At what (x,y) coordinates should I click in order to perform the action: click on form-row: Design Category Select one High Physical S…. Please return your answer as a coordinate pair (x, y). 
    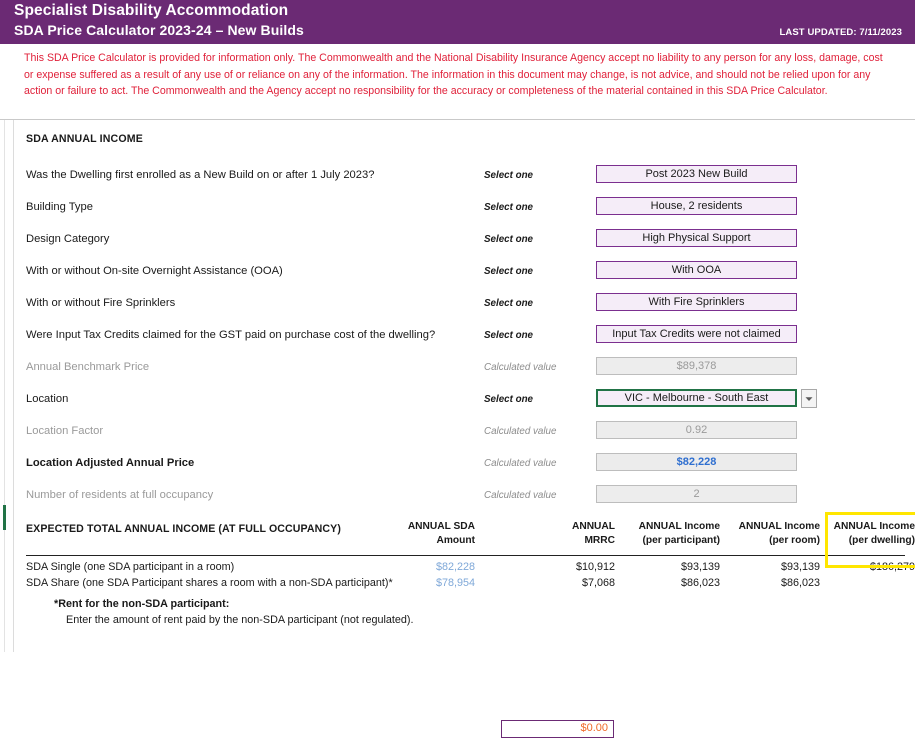
    Looking at the image, I should click on (464, 241).